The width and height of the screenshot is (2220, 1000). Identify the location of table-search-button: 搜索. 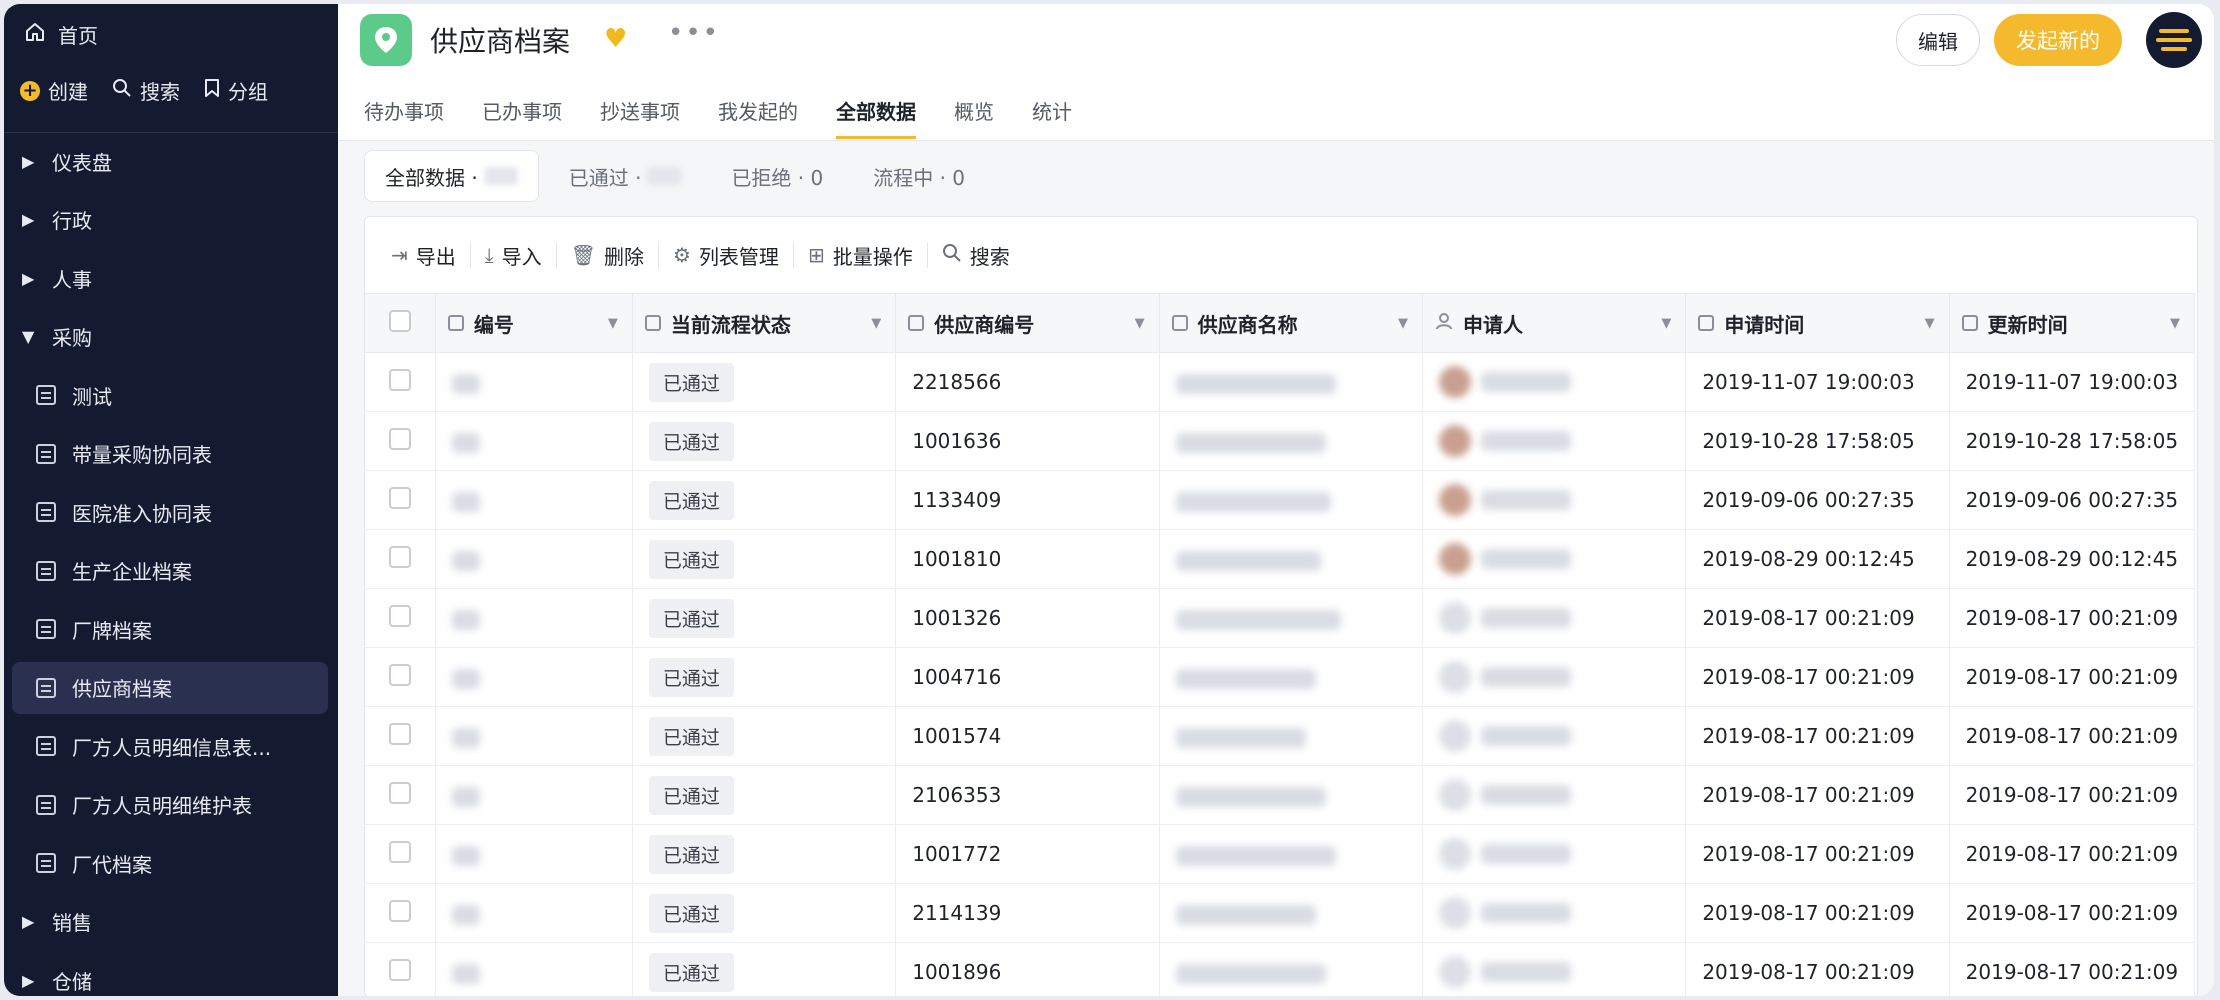
(976, 255).